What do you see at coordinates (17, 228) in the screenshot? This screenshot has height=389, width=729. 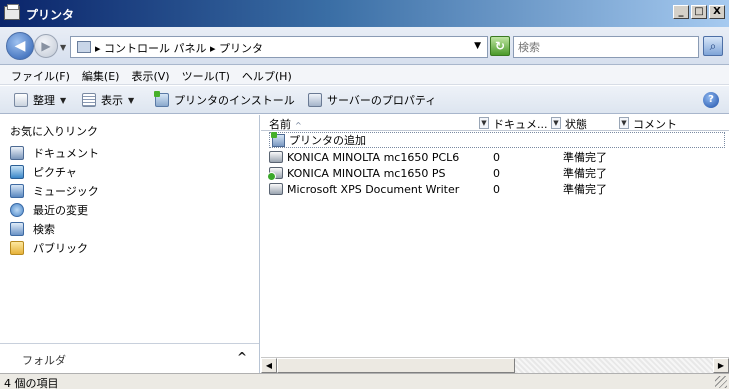 I see `search-folder-icon` at bounding box center [17, 228].